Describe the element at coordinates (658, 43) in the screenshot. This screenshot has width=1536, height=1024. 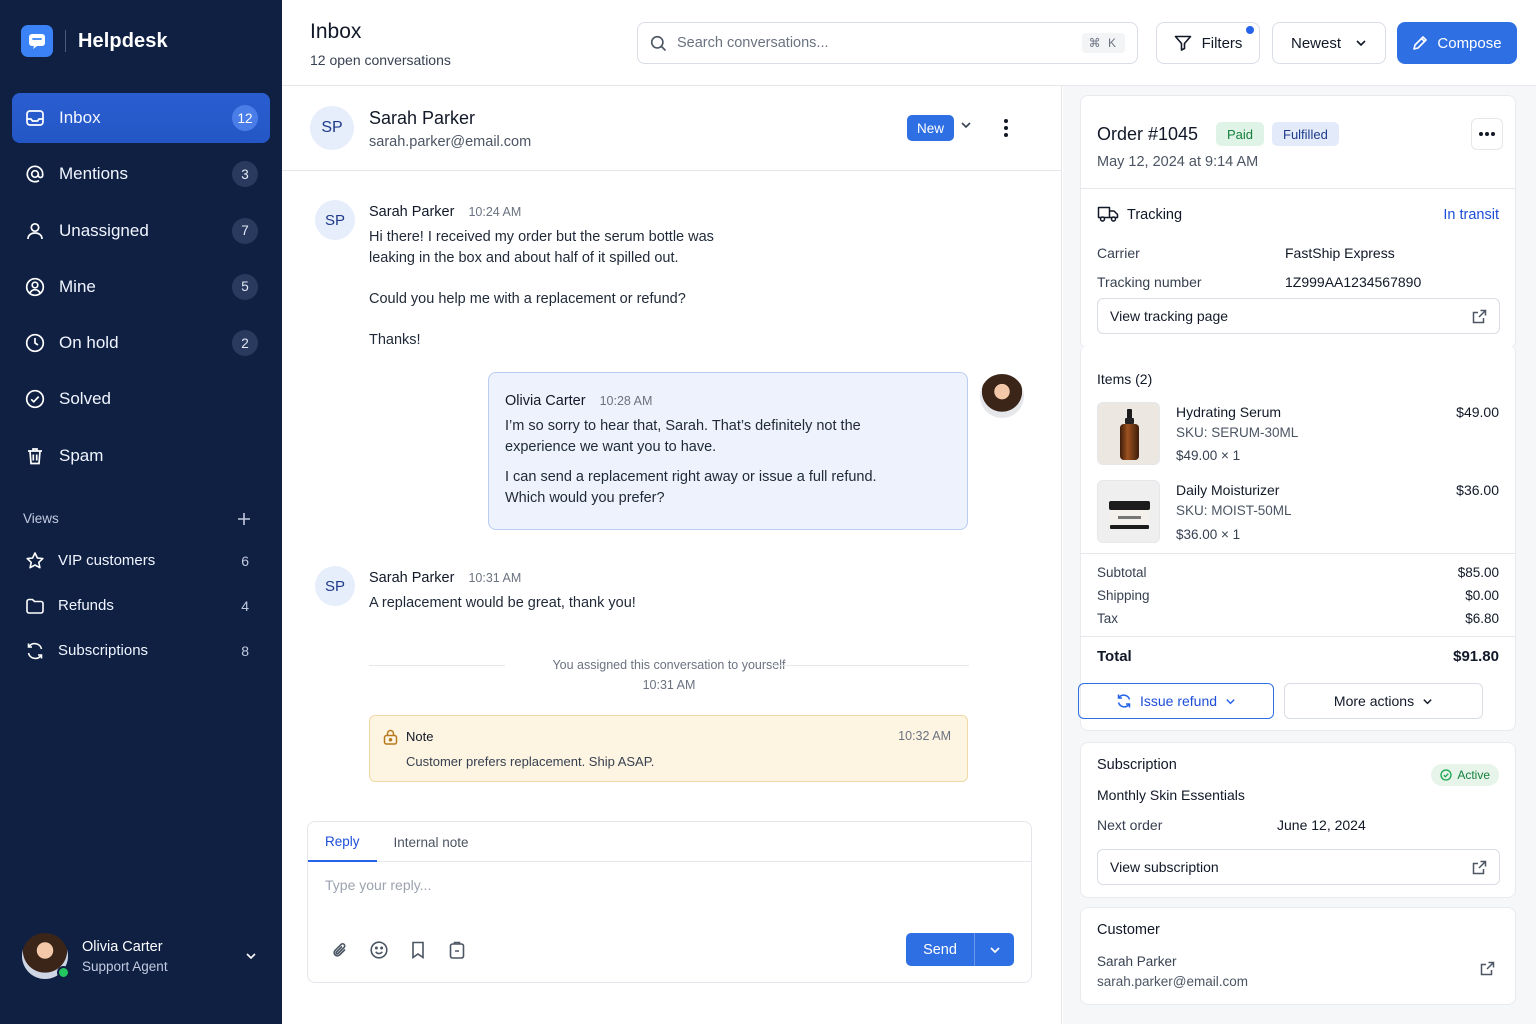
I see `search-icon` at that location.